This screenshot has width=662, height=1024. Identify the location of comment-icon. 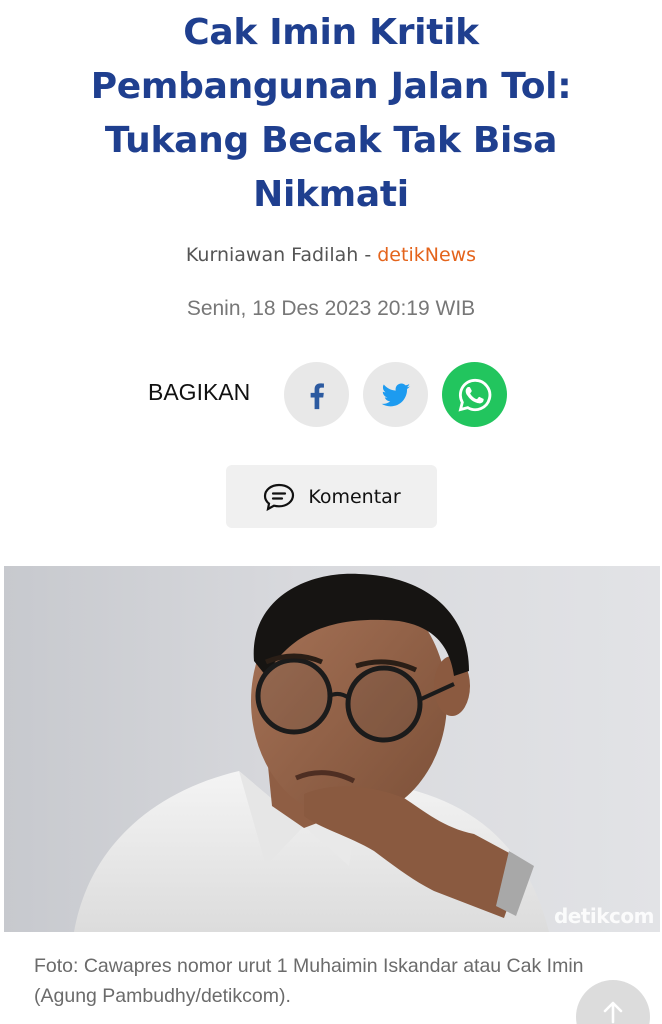
(279, 497).